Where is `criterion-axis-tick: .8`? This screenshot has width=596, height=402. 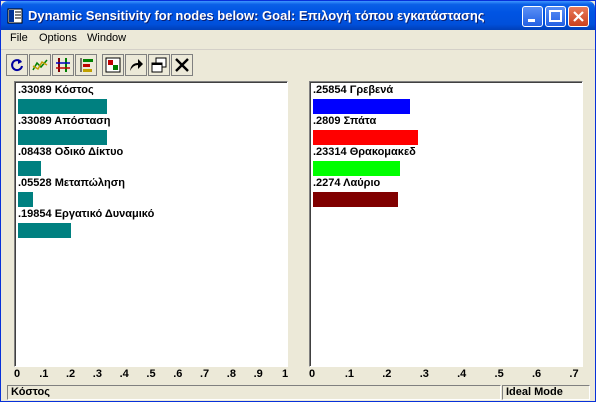 criterion-axis-tick: .8 is located at coordinates (231, 374).